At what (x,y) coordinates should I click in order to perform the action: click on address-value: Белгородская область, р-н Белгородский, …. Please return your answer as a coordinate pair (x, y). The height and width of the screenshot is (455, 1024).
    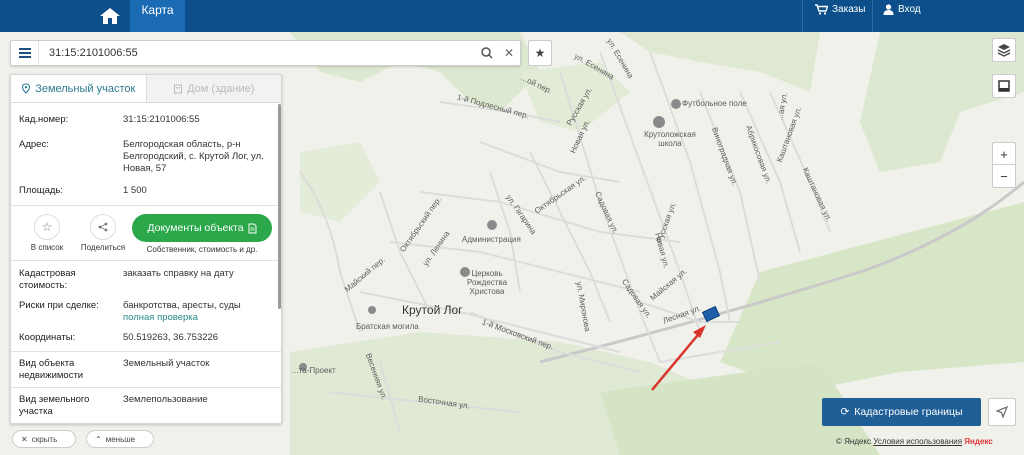
    Looking at the image, I should click on (193, 156).